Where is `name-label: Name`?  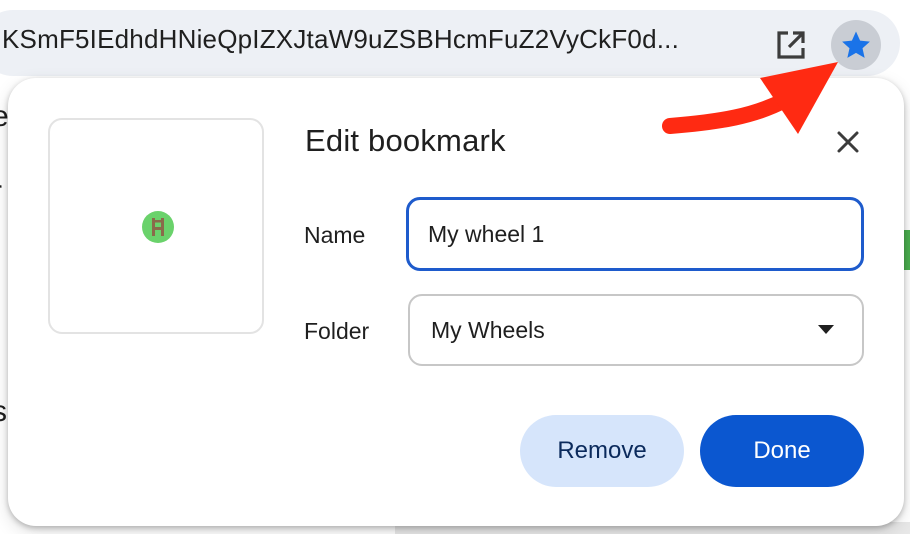
name-label: Name is located at coordinates (335, 235).